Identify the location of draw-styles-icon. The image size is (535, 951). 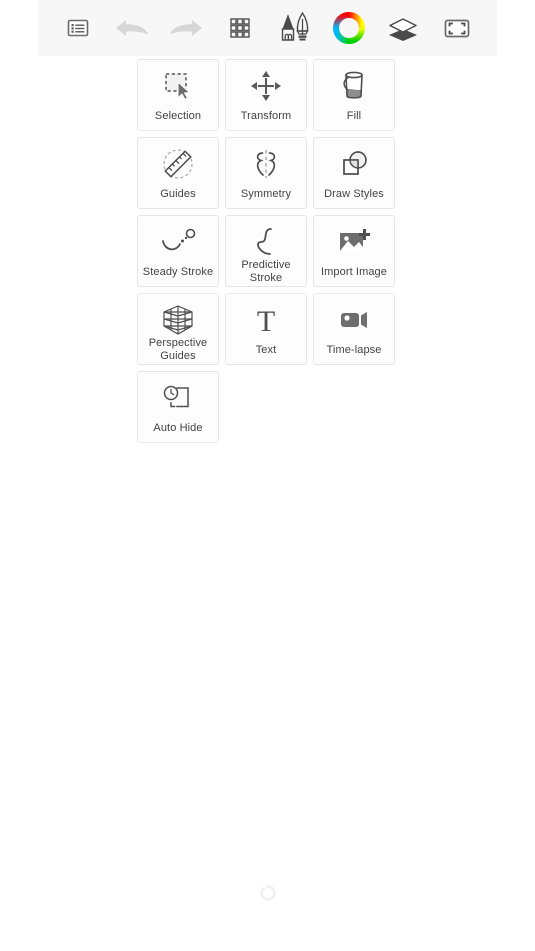
(354, 164).